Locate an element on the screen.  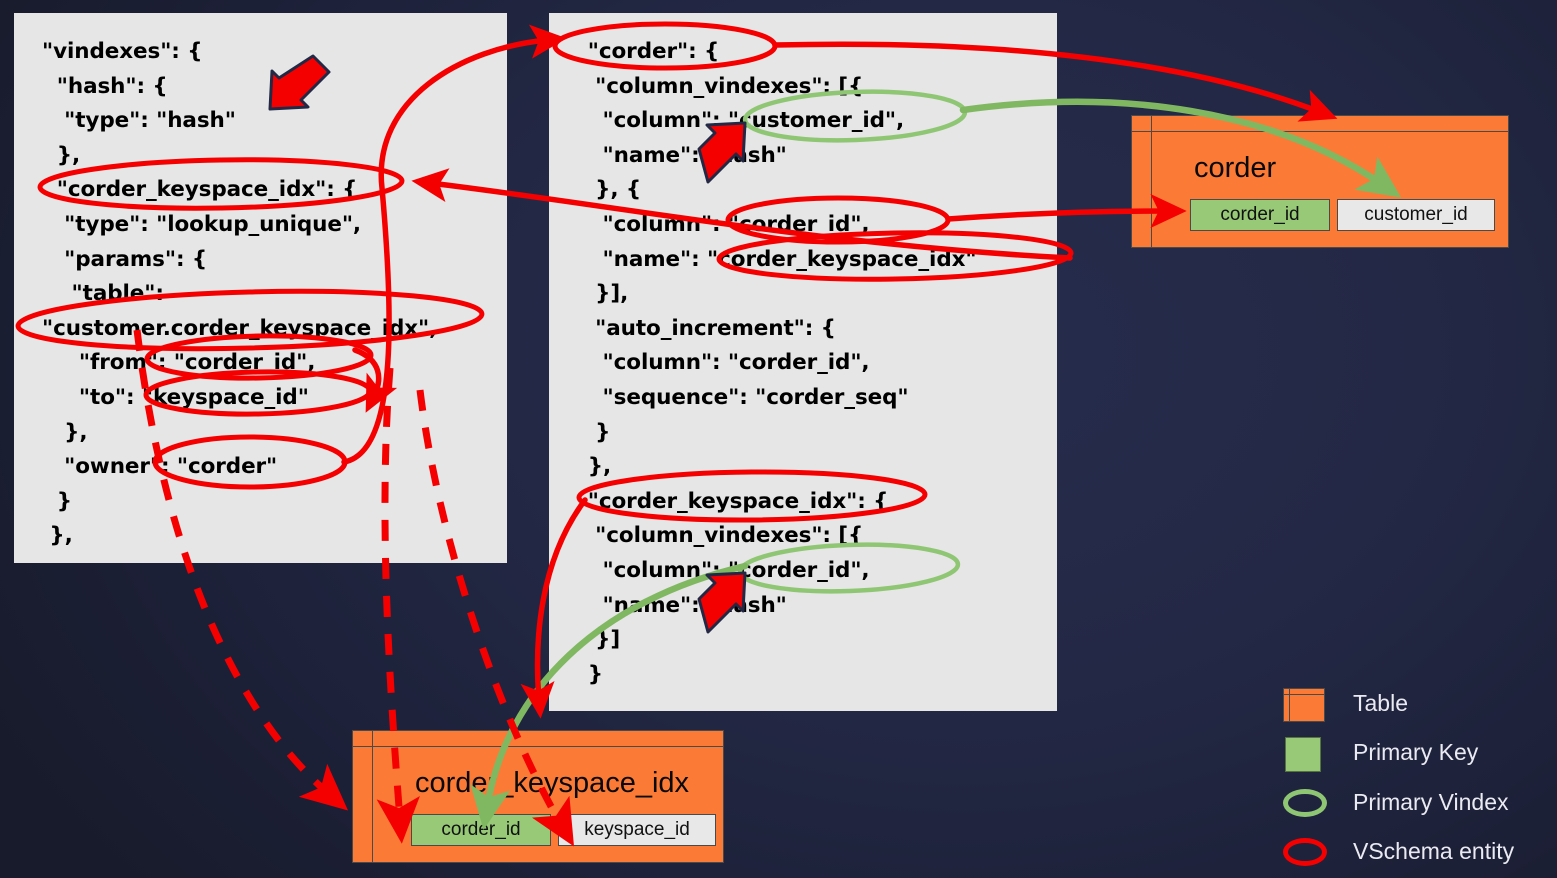
legend-label: VSchema entity is located at coordinates (1434, 851).